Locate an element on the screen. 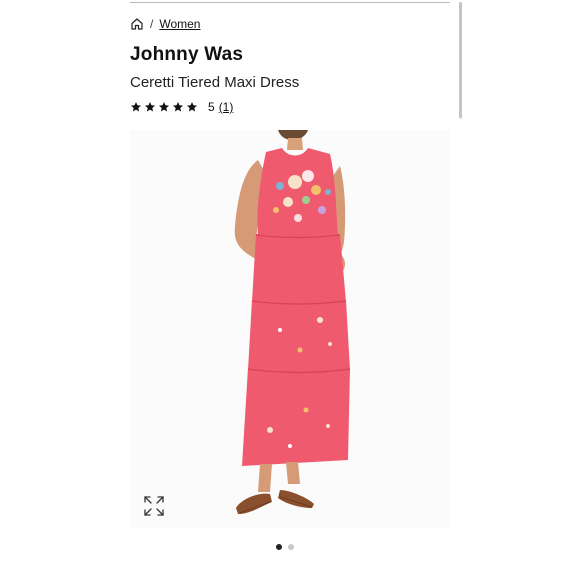 This screenshot has height=580, width=580. expand-image-button is located at coordinates (154, 506).